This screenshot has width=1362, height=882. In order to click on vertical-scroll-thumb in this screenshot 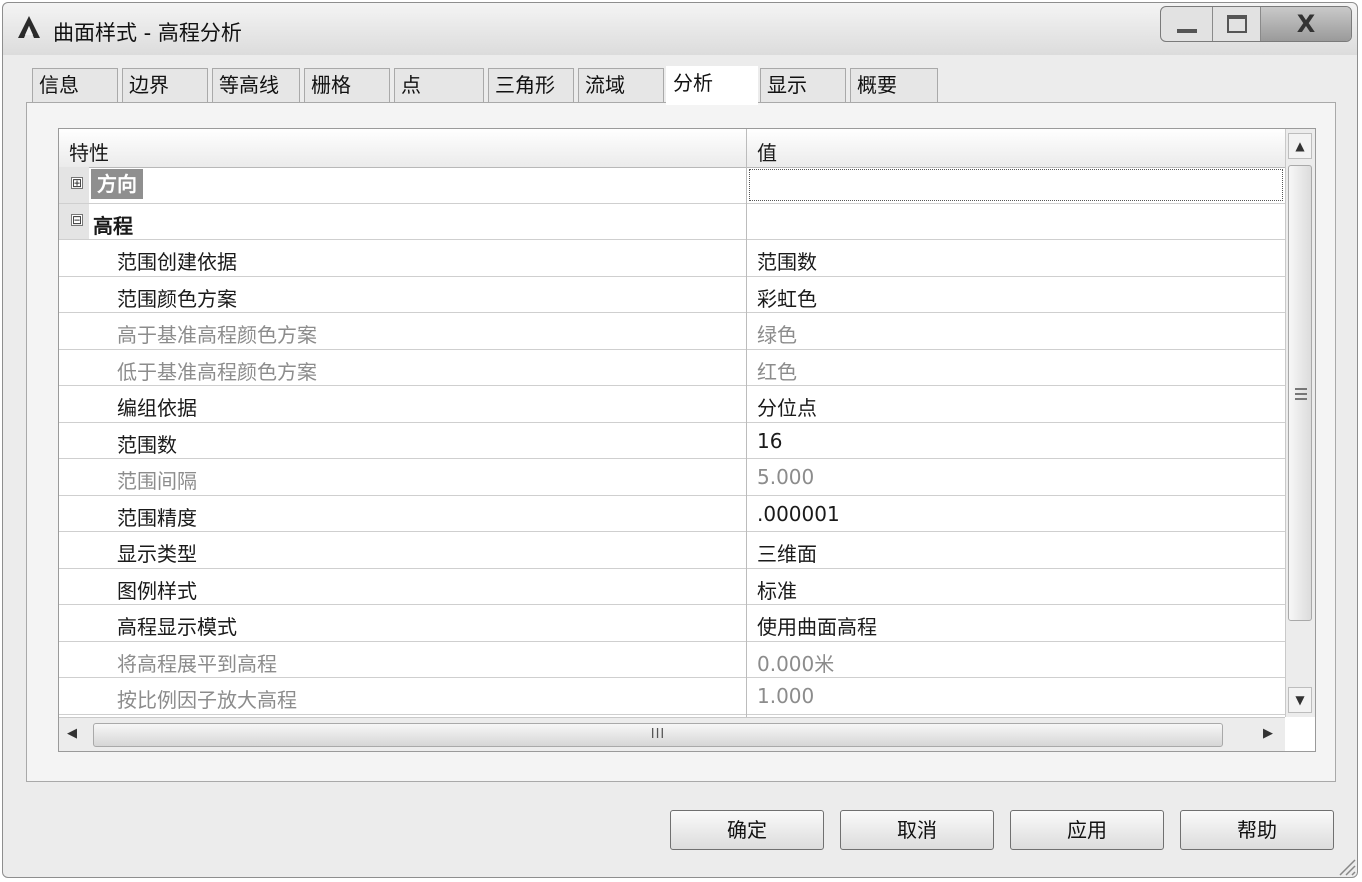, I will do `click(1300, 393)`.